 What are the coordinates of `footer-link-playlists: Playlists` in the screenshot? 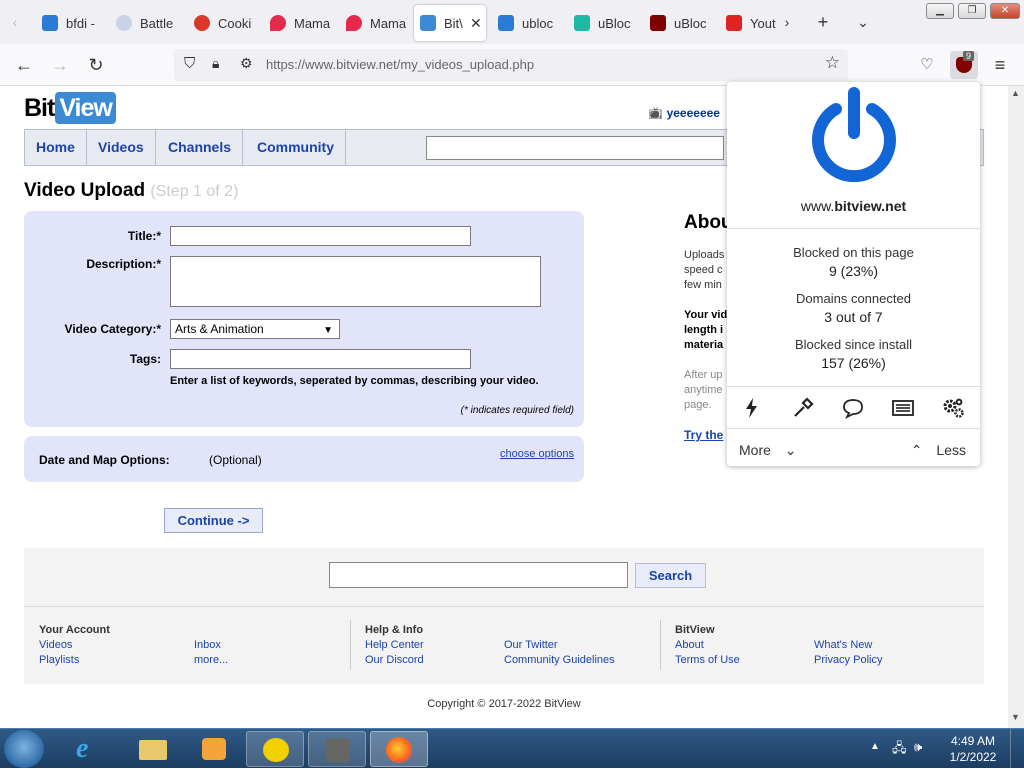 It's located at (59, 660).